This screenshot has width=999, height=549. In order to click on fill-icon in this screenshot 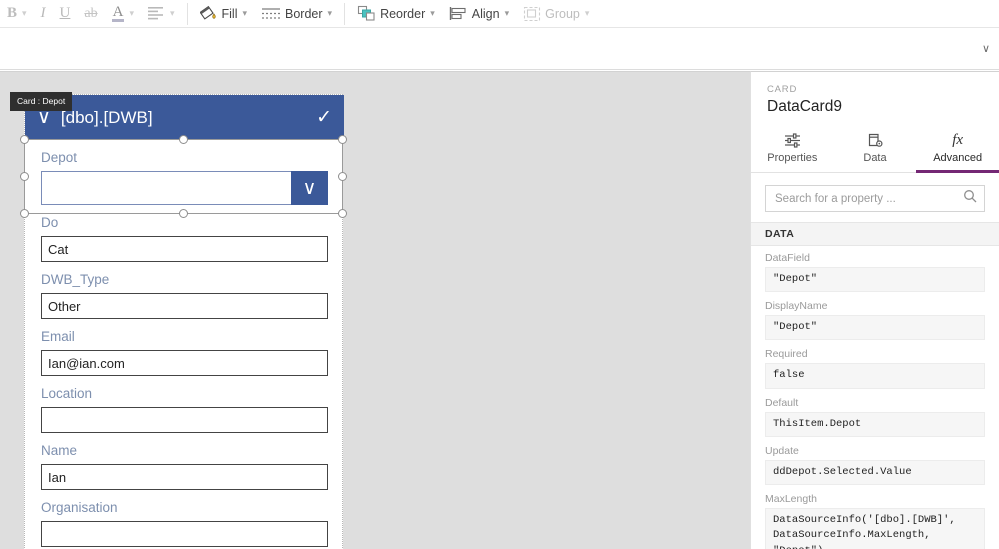, I will do `click(208, 13)`.